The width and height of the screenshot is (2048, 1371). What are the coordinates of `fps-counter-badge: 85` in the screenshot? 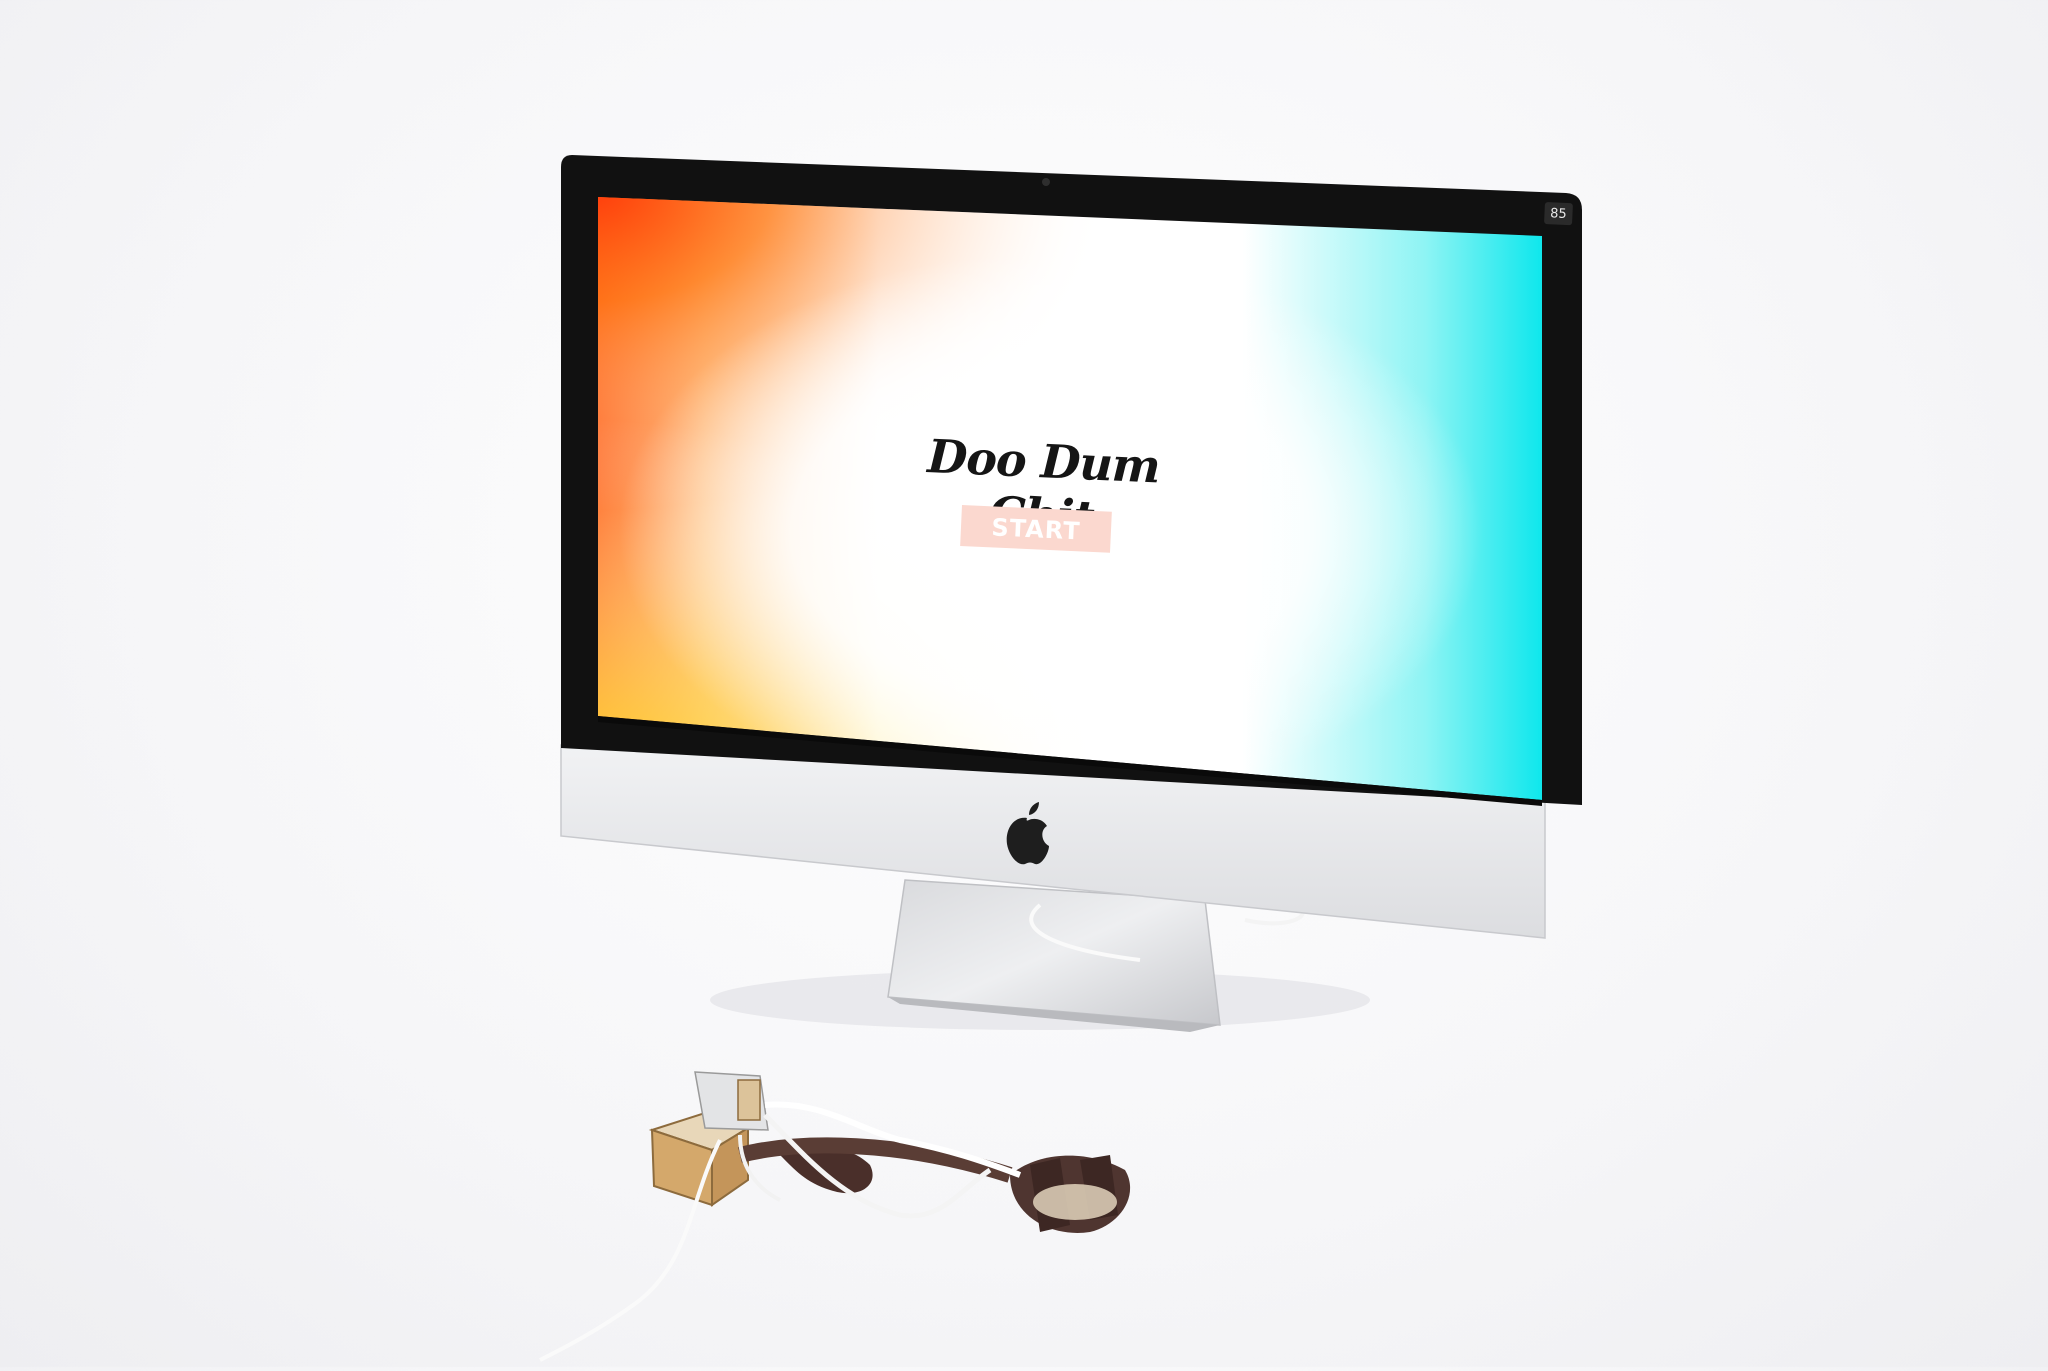 It's located at (1558, 214).